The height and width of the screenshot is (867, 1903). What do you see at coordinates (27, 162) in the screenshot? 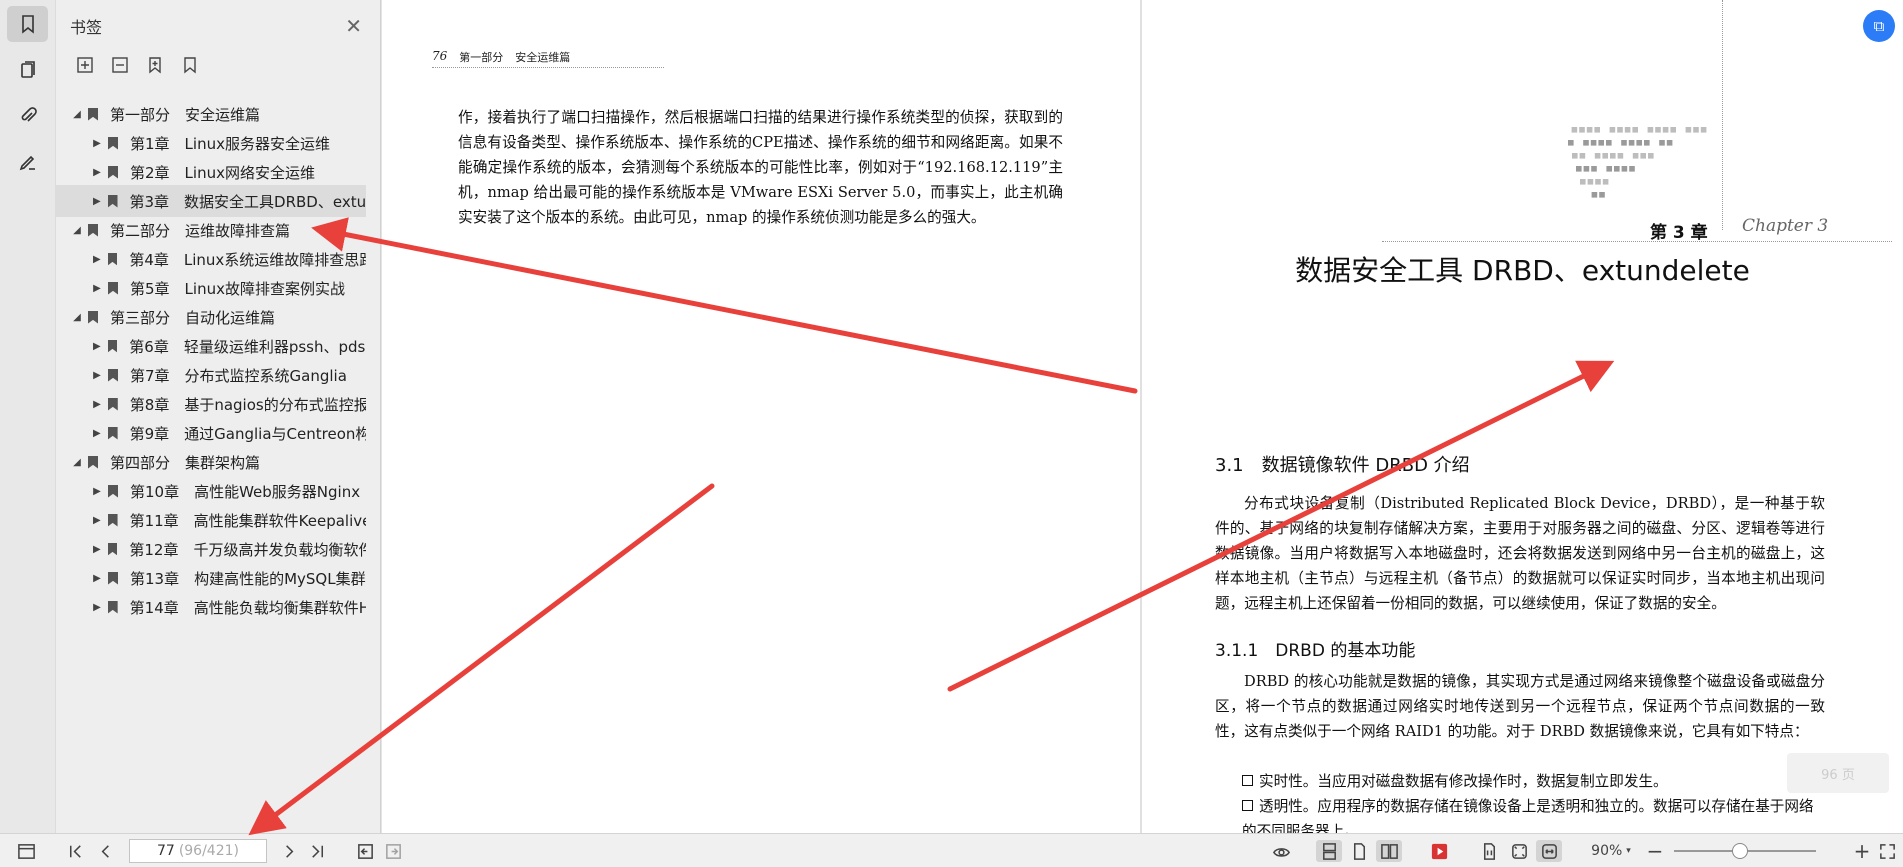
I see `signature-icon` at bounding box center [27, 162].